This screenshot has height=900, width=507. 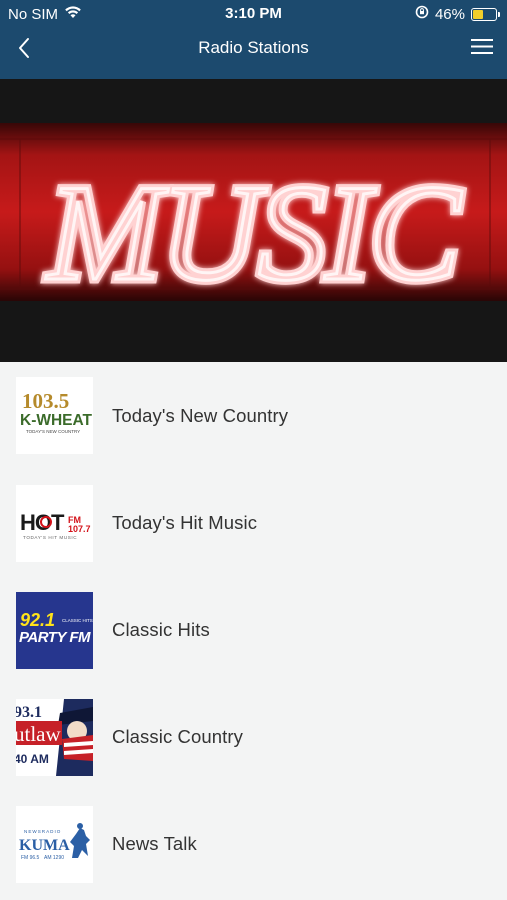 What do you see at coordinates (54, 858) in the screenshot?
I see `logo-text: AM 1290` at bounding box center [54, 858].